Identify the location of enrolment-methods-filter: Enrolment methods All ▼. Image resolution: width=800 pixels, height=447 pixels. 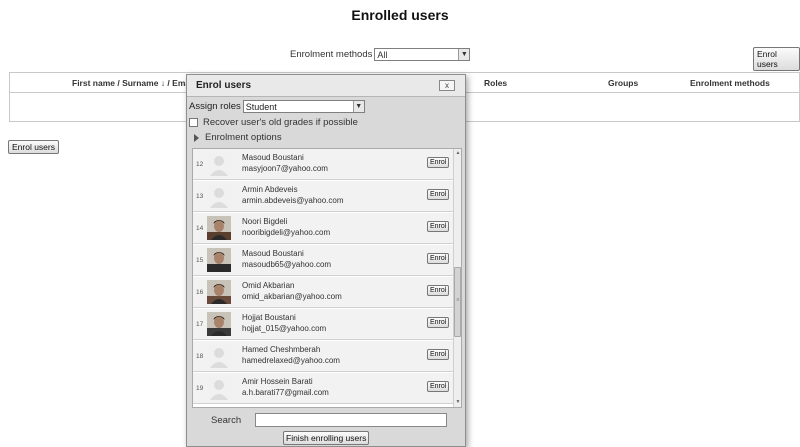
(380, 54).